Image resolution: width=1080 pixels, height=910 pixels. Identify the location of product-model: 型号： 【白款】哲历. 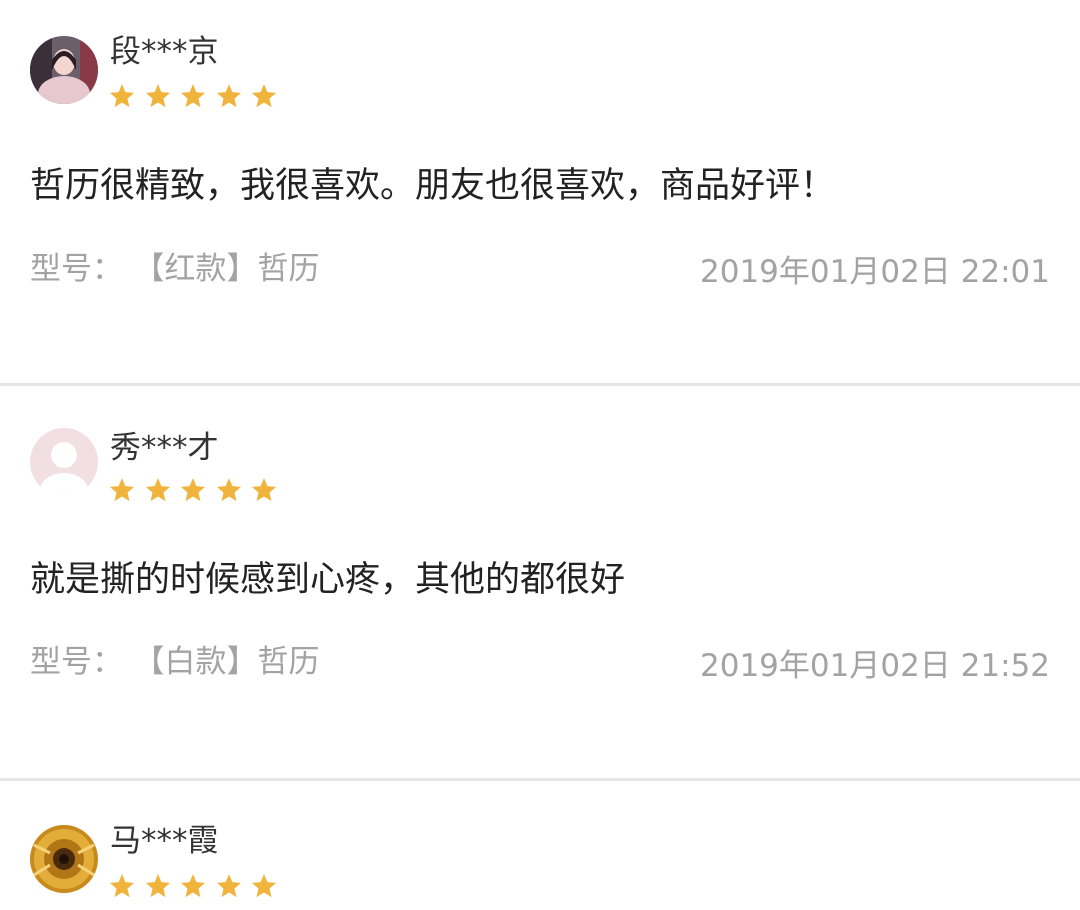
(175, 662).